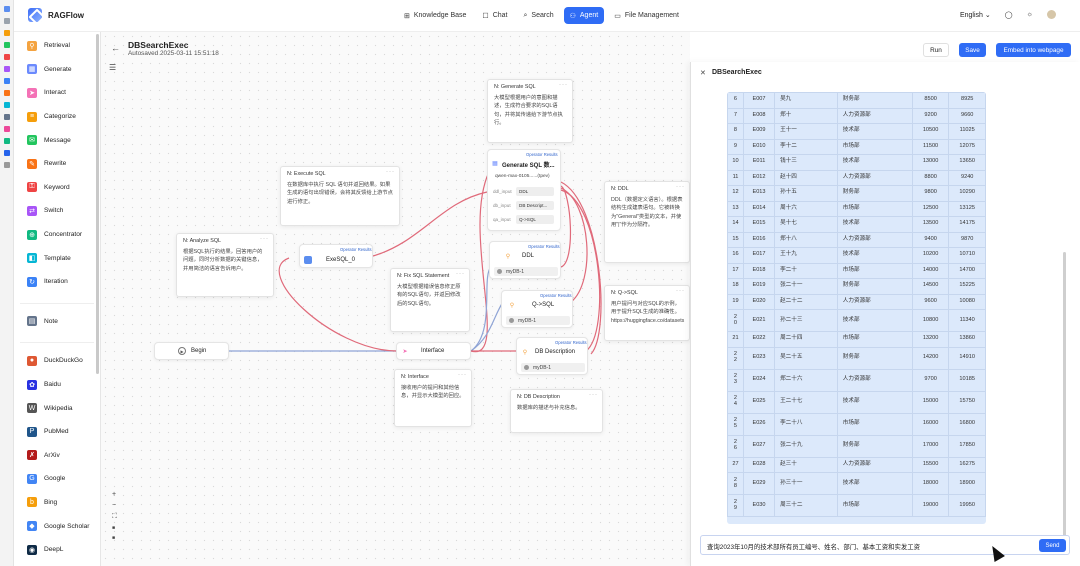  Describe the element at coordinates (57, 479) in the screenshot. I see `sidebar-item-google: G Google` at that location.